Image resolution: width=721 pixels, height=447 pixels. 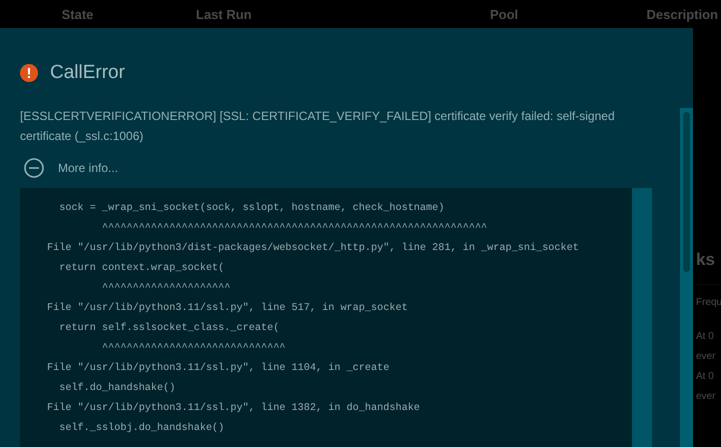 I want to click on traceback-line: return context.wrap_socket(, so click(x=142, y=269).